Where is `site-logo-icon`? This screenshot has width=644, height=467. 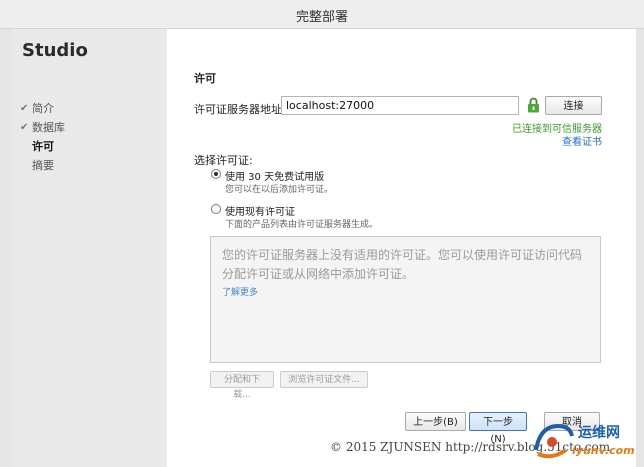 site-logo-icon is located at coordinates (554, 441).